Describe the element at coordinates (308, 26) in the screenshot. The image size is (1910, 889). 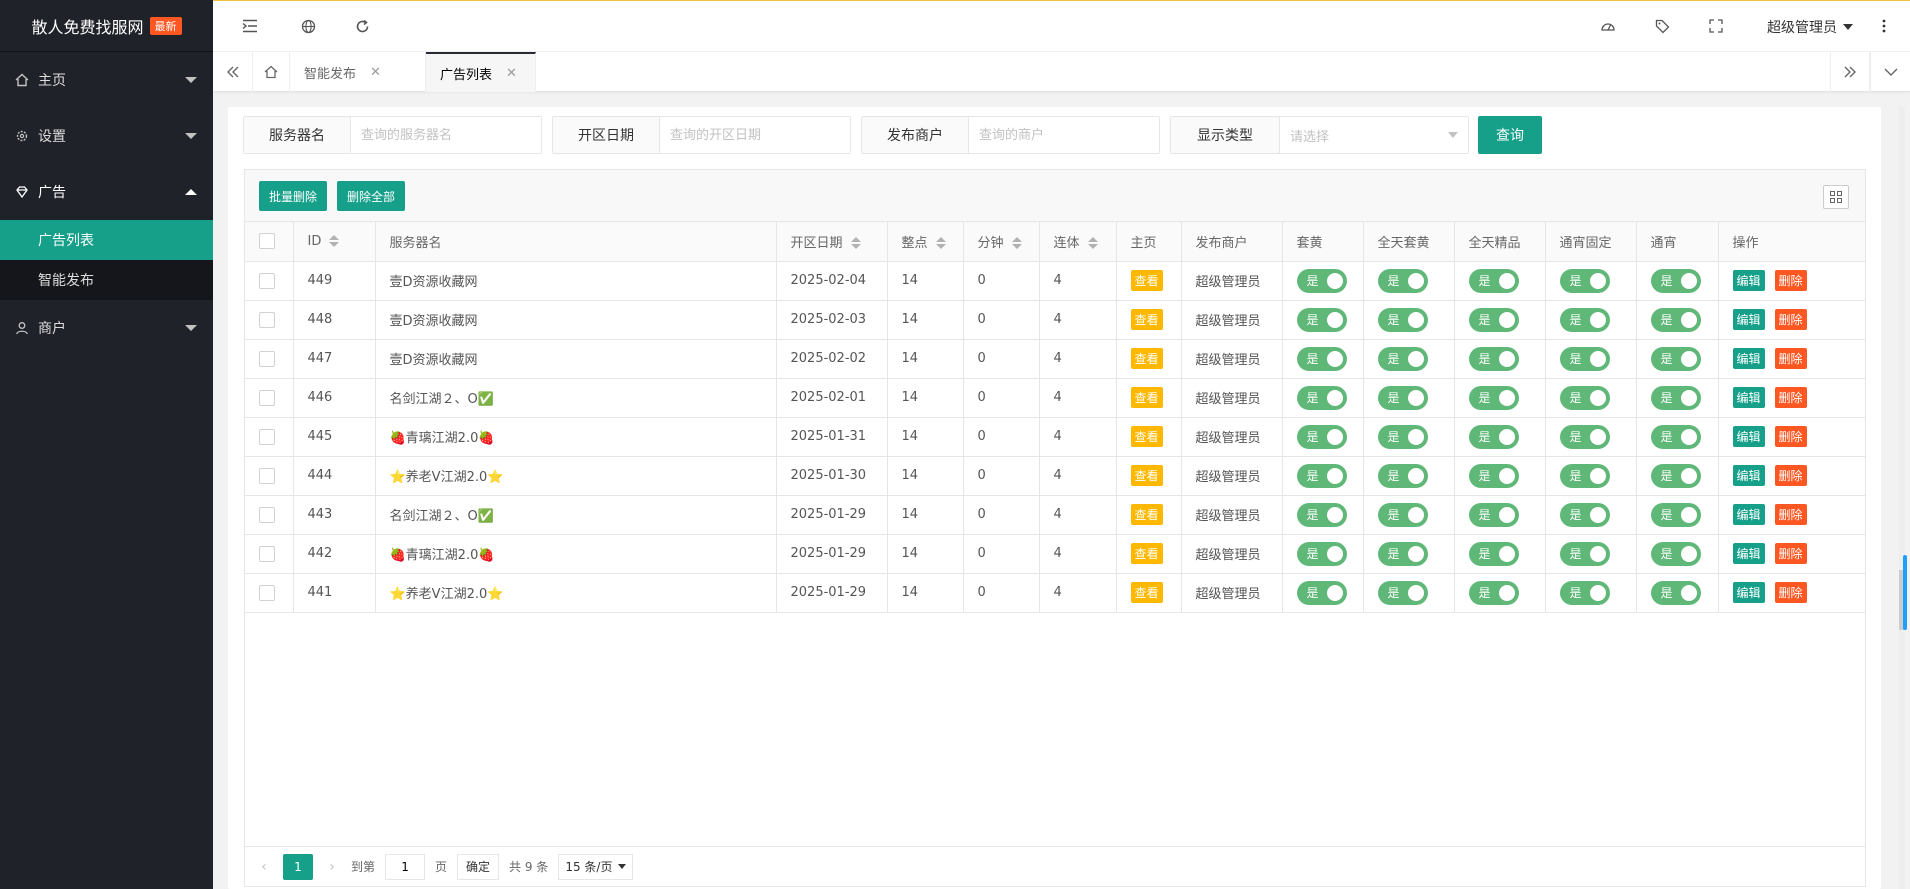
I see `globe-icon` at that location.